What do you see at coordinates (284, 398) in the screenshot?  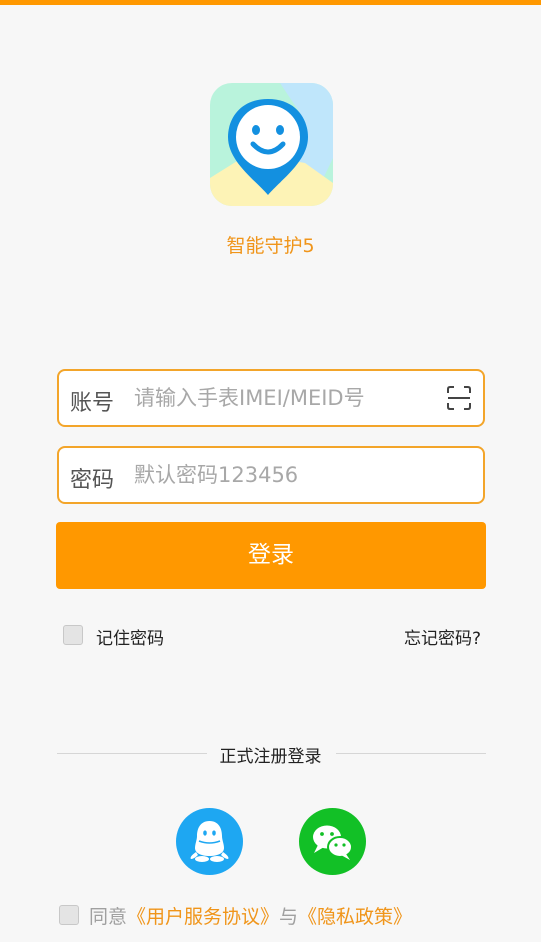 I see `account-input` at bounding box center [284, 398].